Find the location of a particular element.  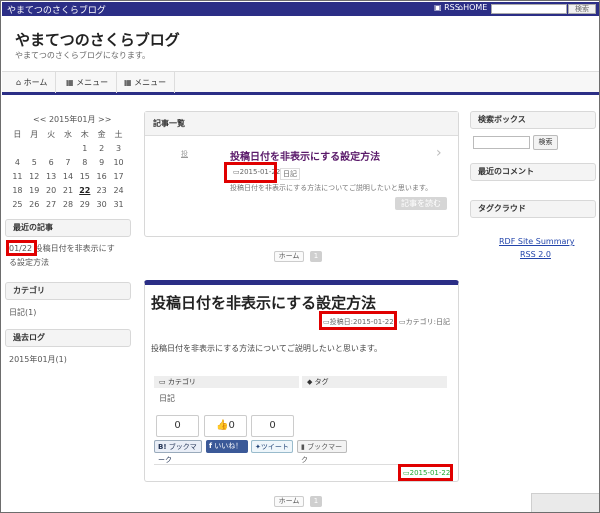

calendar-day: 3 is located at coordinates (118, 148).